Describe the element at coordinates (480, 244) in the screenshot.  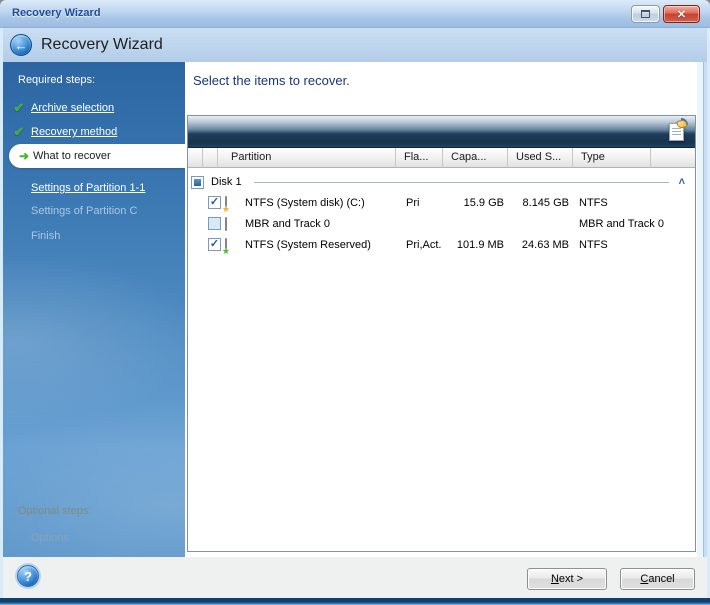
I see `partition-capacity: 101.9 MB` at that location.